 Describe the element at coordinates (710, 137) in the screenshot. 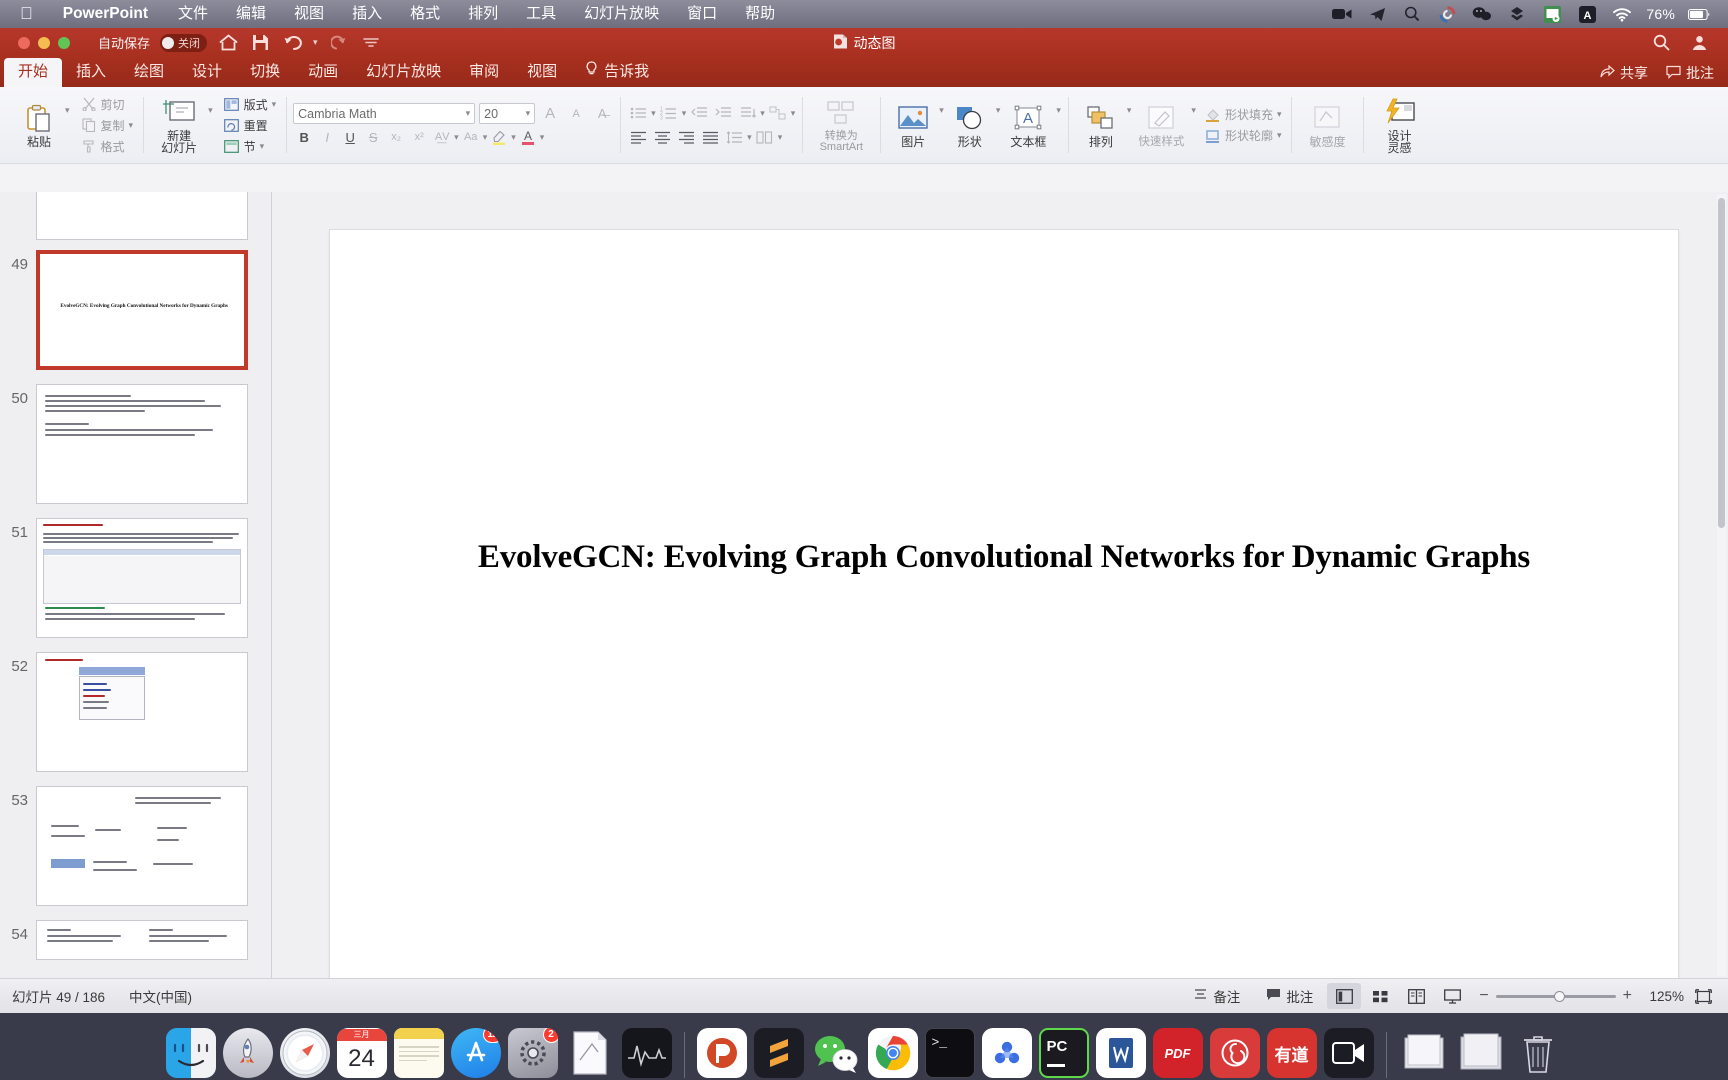

I see `justify-button` at that location.